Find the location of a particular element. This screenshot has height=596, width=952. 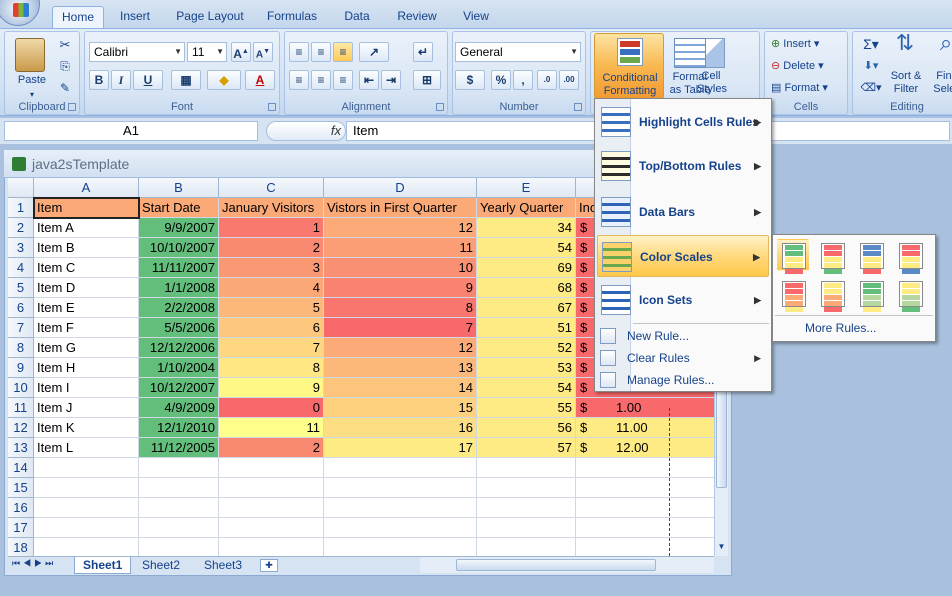

clear-icon: ⌫▾ is located at coordinates (871, 88).